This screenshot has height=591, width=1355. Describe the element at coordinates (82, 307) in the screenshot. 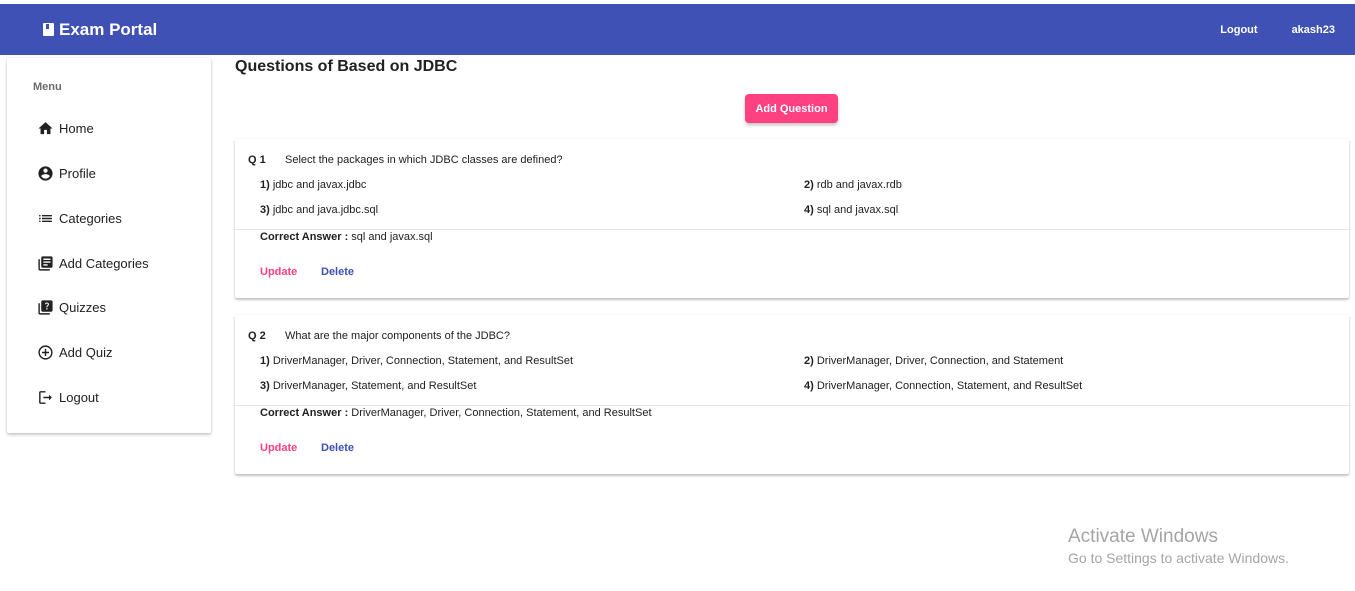

I see `sidebar-item-label: Quizzes` at that location.